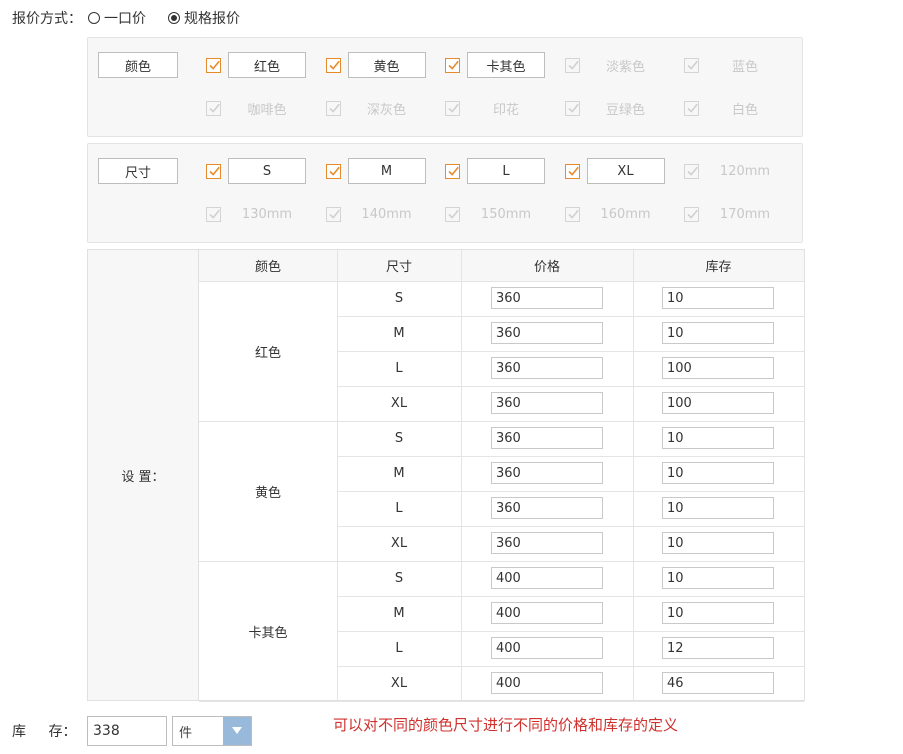 The image size is (903, 754). I want to click on size-option: 140mm, so click(371, 214).